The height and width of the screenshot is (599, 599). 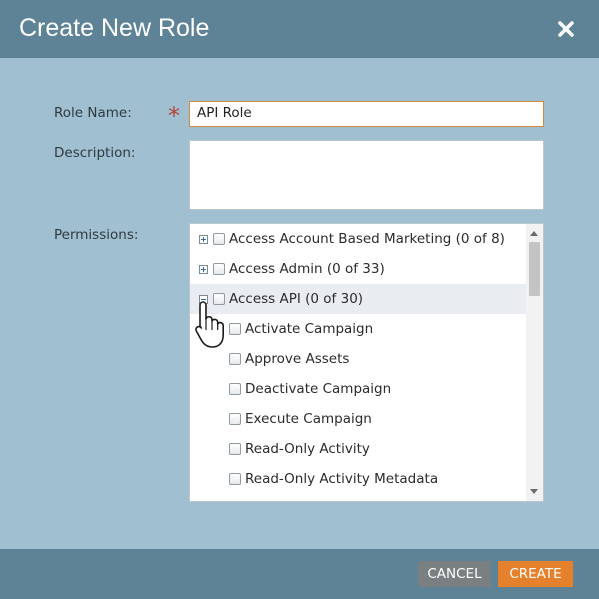 What do you see at coordinates (366, 175) in the screenshot?
I see `description-field` at bounding box center [366, 175].